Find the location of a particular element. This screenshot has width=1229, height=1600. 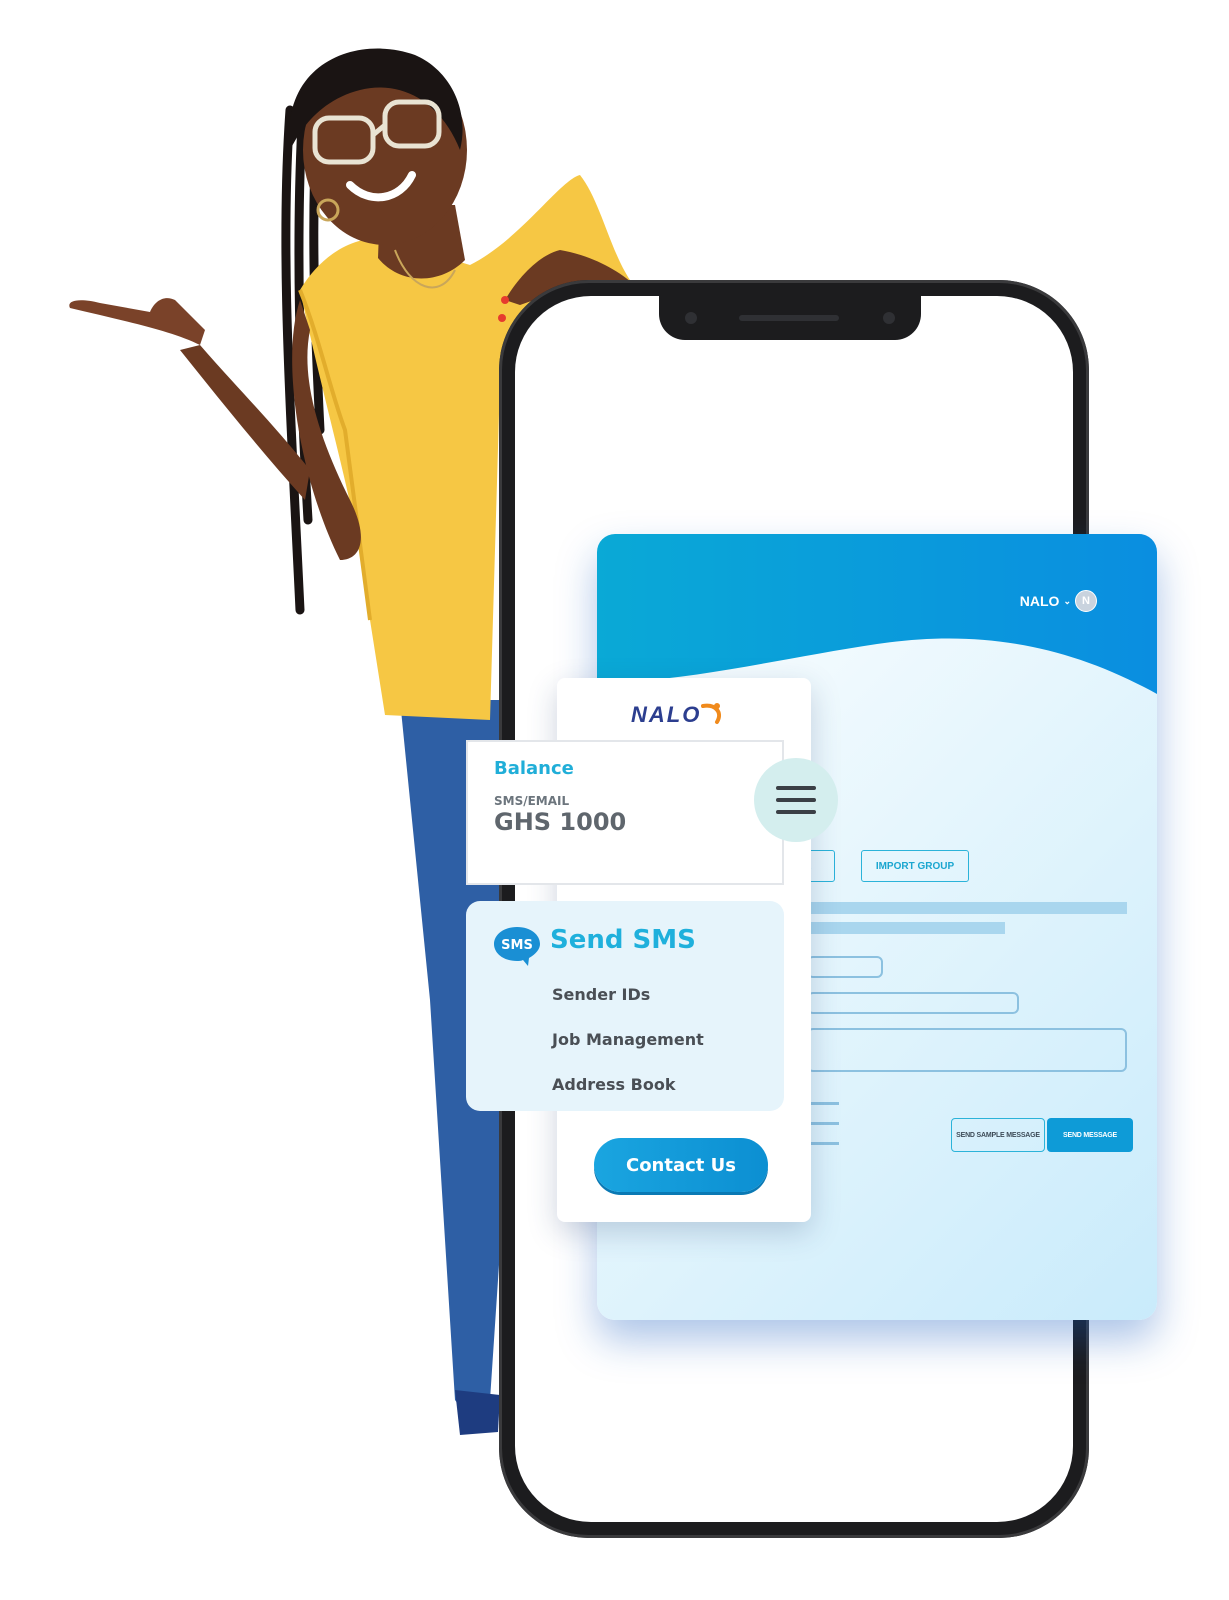

sidebar-item-sender-ids: Sender IDs is located at coordinates (601, 994).